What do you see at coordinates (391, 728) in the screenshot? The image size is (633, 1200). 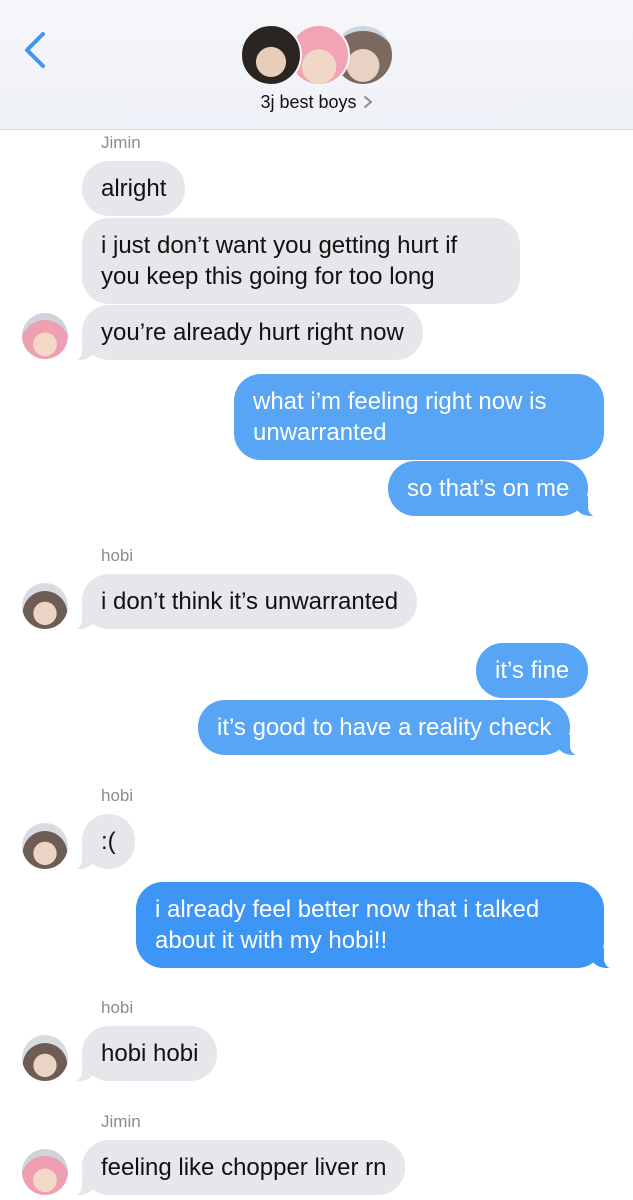 I see `message-bubble-outgoing: it’s good to have a reality check` at bounding box center [391, 728].